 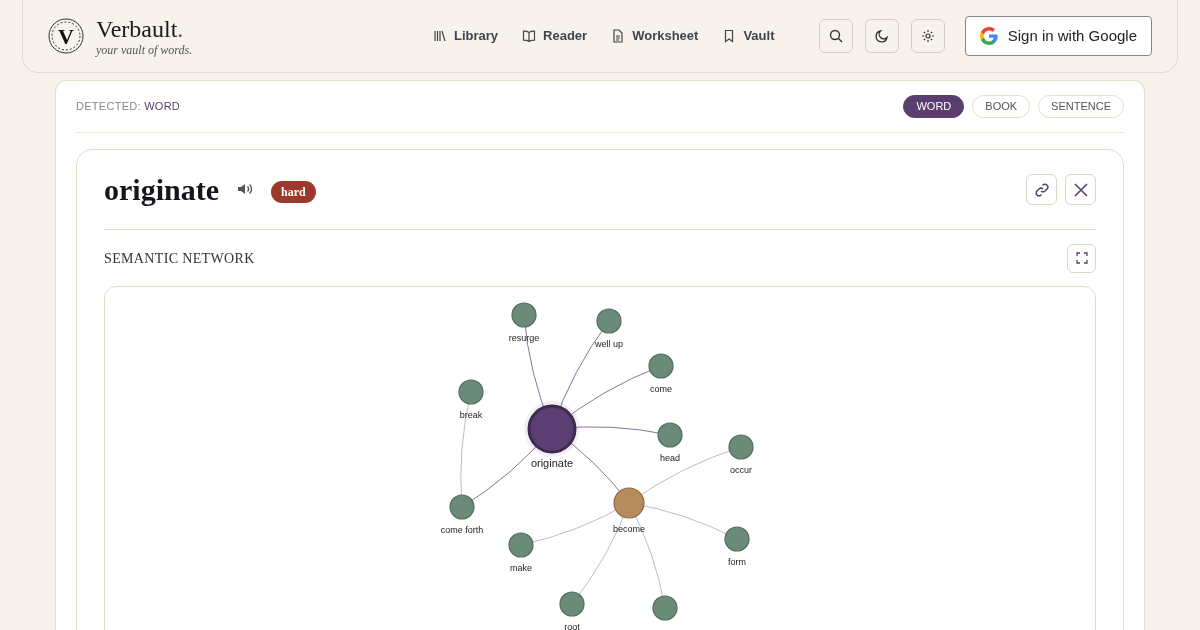 I want to click on theme-toggle-button, so click(x=881, y=36).